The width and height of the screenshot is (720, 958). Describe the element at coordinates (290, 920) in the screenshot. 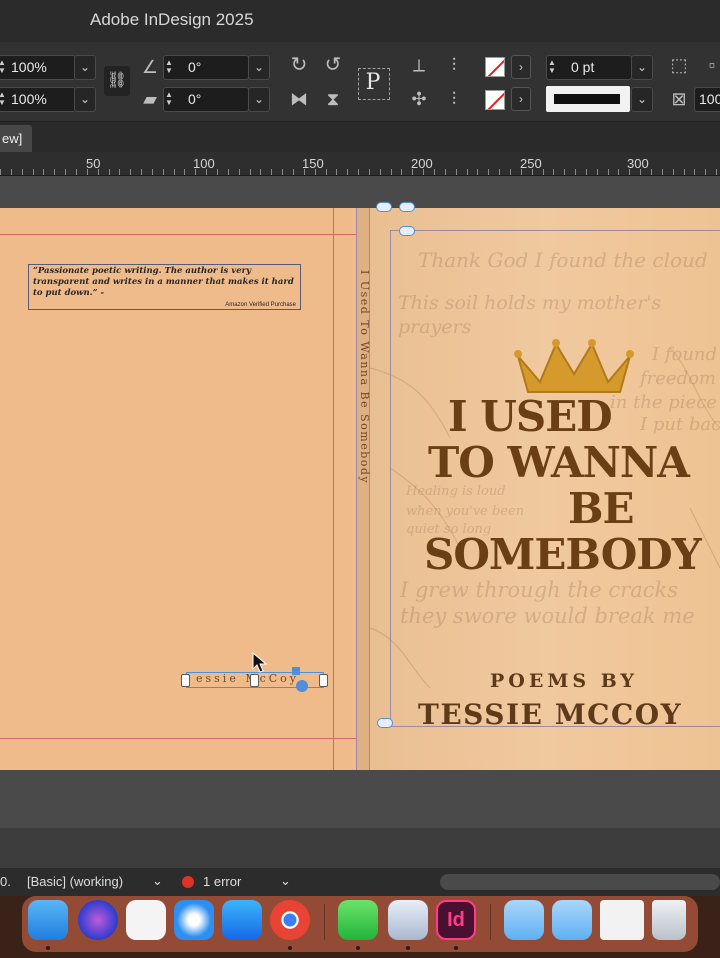

I see `chrome-icon` at that location.